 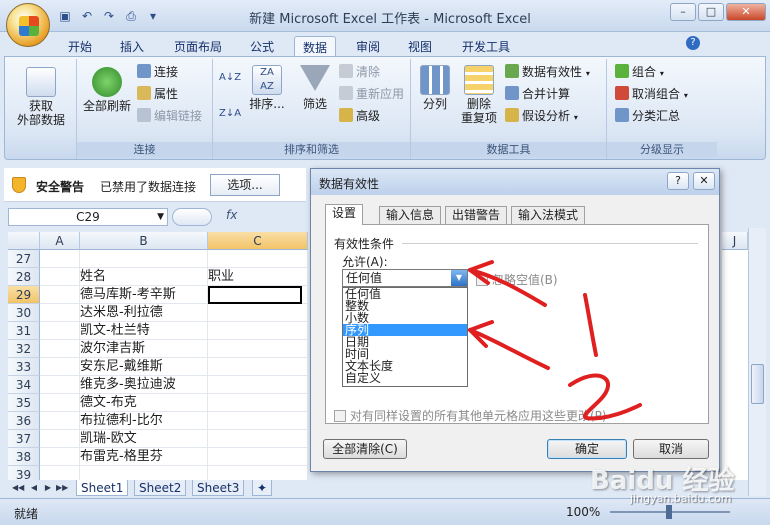 What do you see at coordinates (315, 46) in the screenshot?
I see `tab-data: 数据` at bounding box center [315, 46].